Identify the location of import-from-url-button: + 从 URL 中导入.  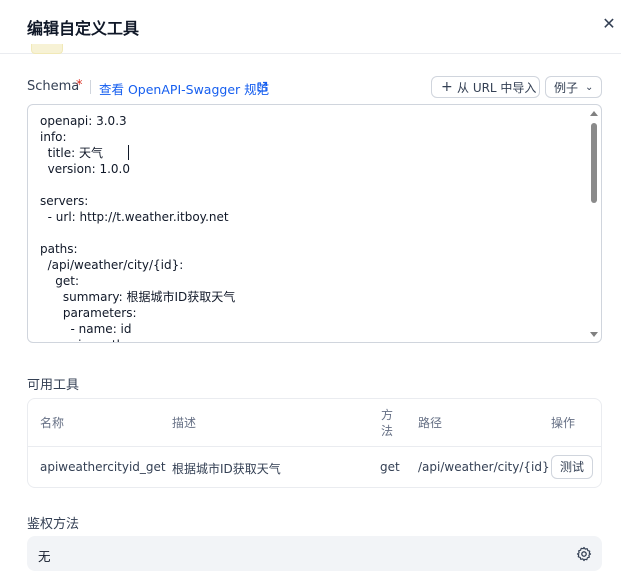
(485, 87).